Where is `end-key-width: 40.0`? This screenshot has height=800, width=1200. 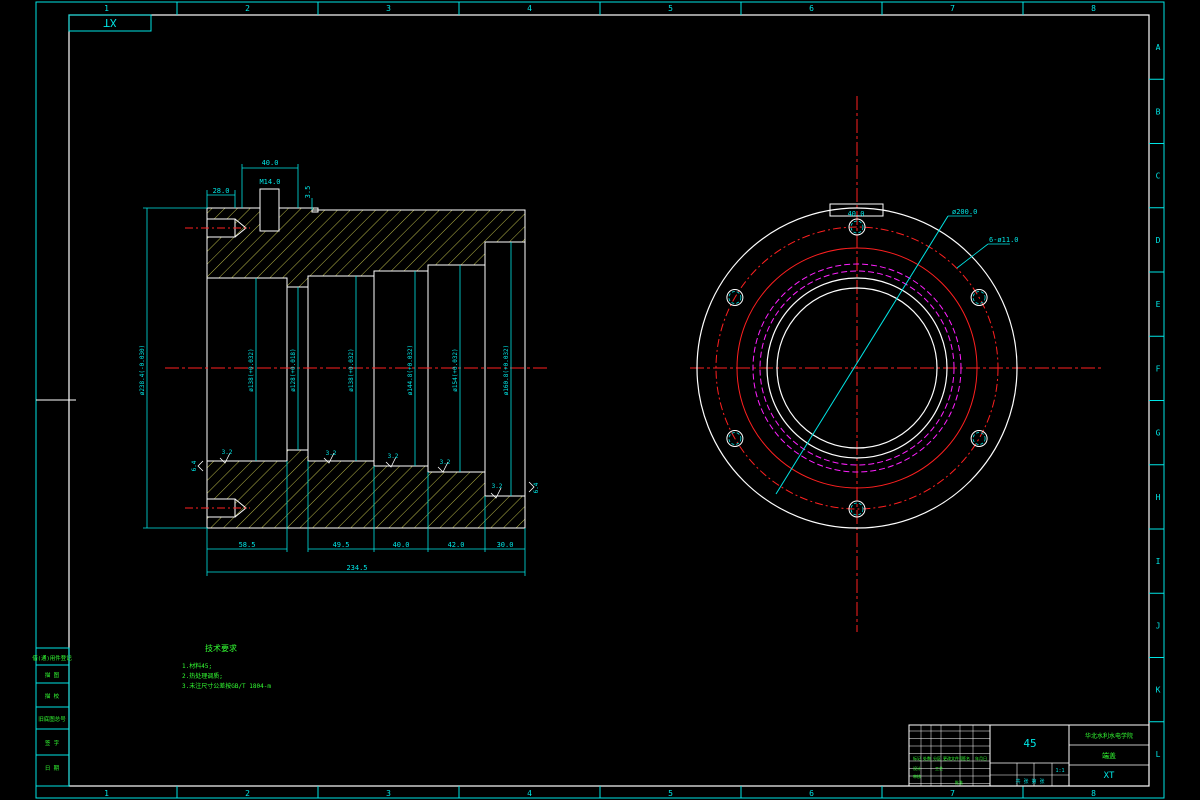 end-key-width: 40.0 is located at coordinates (856, 214).